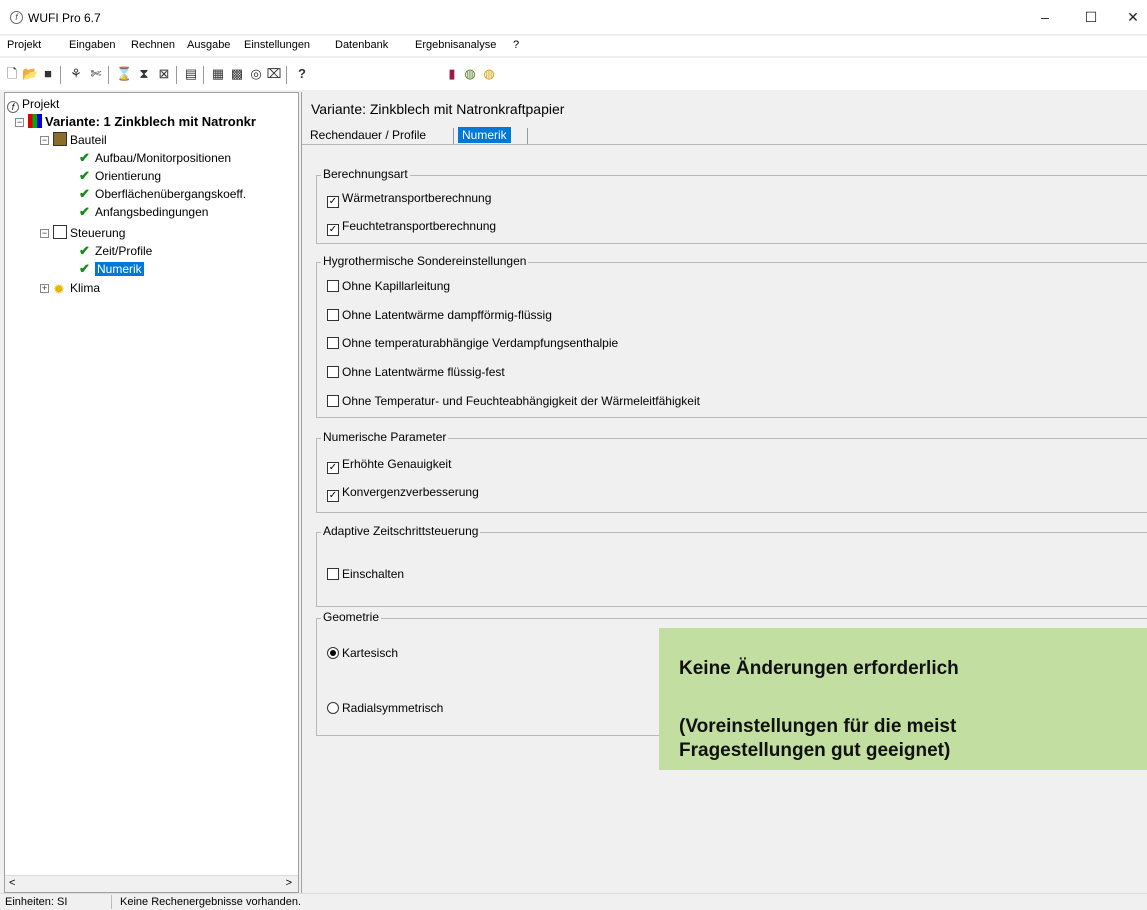  I want to click on monitor-icon: ⊠, so click(164, 74).